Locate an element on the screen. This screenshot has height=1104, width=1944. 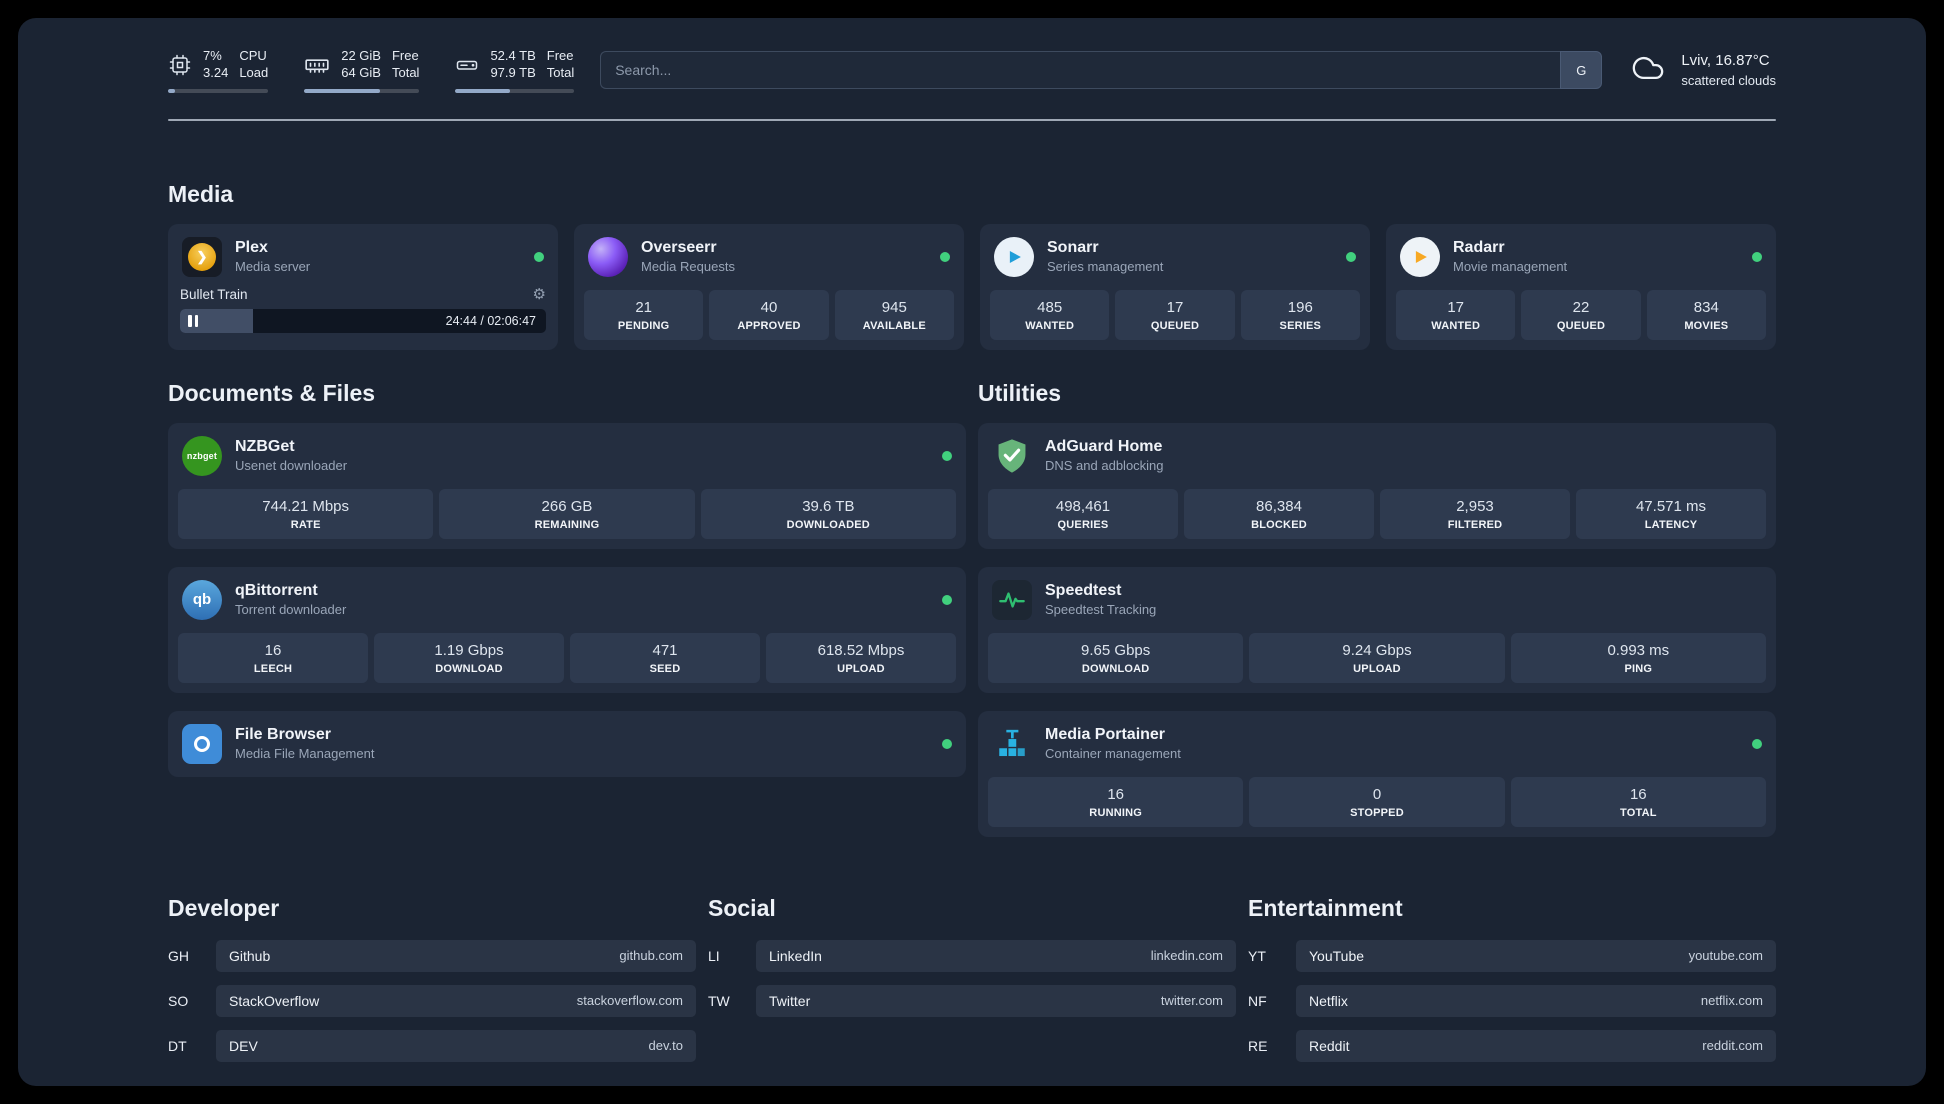
memory-usage-bar-fill is located at coordinates (342, 90).